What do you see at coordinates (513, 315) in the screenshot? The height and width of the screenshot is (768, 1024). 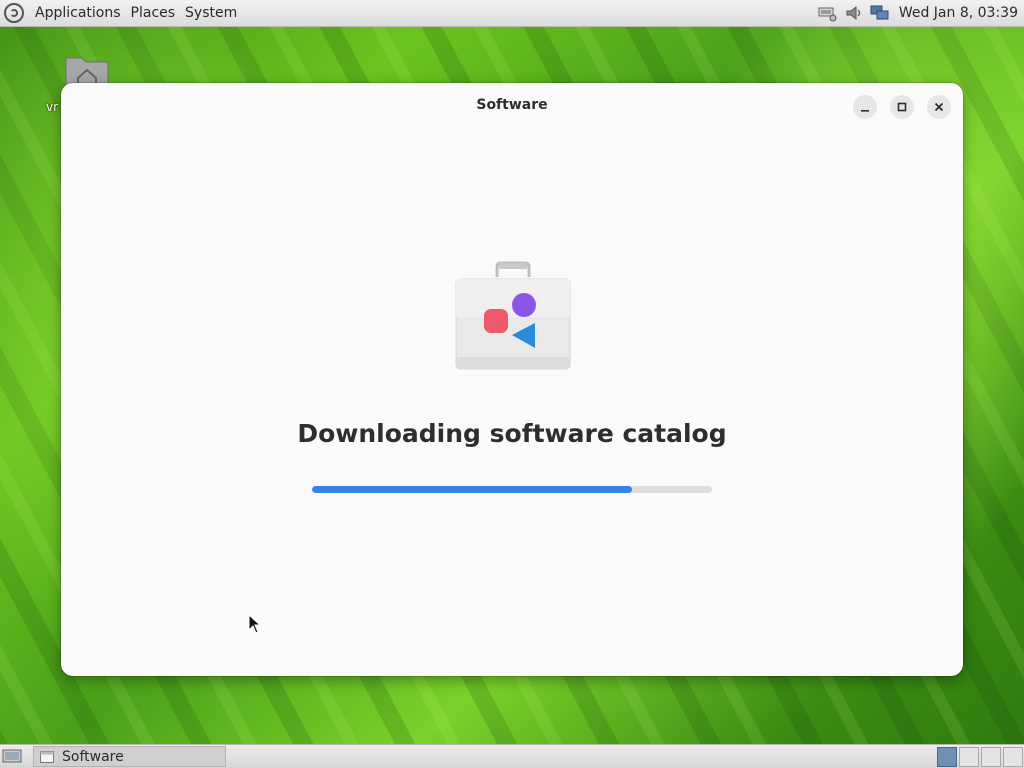 I see `software-bag-icon` at bounding box center [513, 315].